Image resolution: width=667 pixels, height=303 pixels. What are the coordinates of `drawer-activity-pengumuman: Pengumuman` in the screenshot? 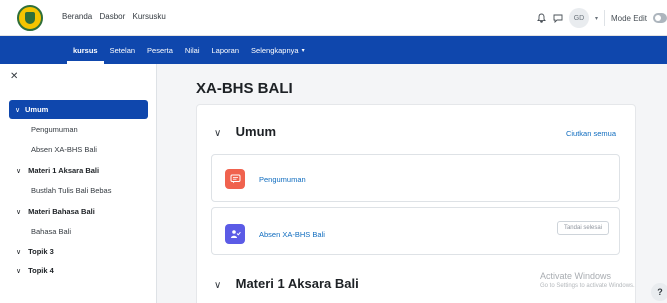 It's located at (78, 129).